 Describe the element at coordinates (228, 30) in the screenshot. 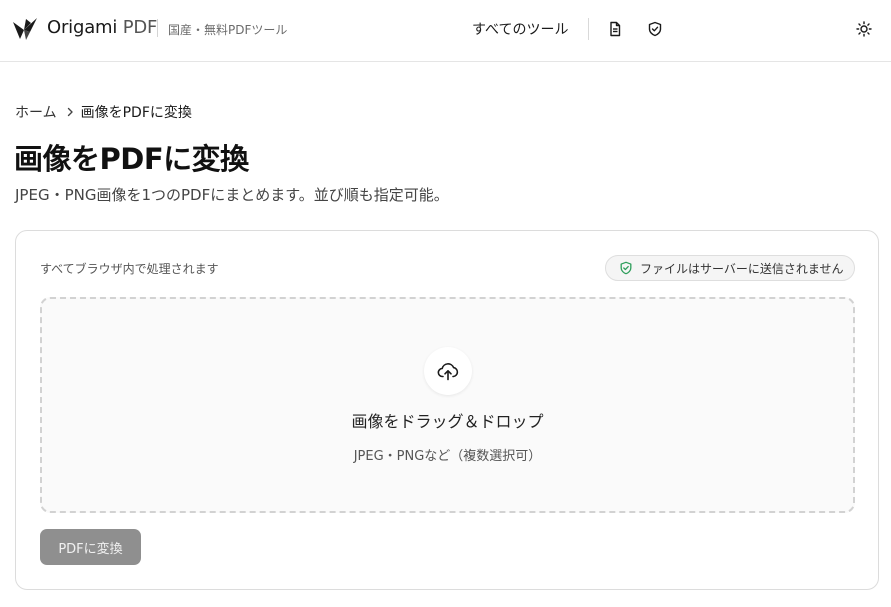

I see `tagline: 国産・無料PDFツール` at that location.